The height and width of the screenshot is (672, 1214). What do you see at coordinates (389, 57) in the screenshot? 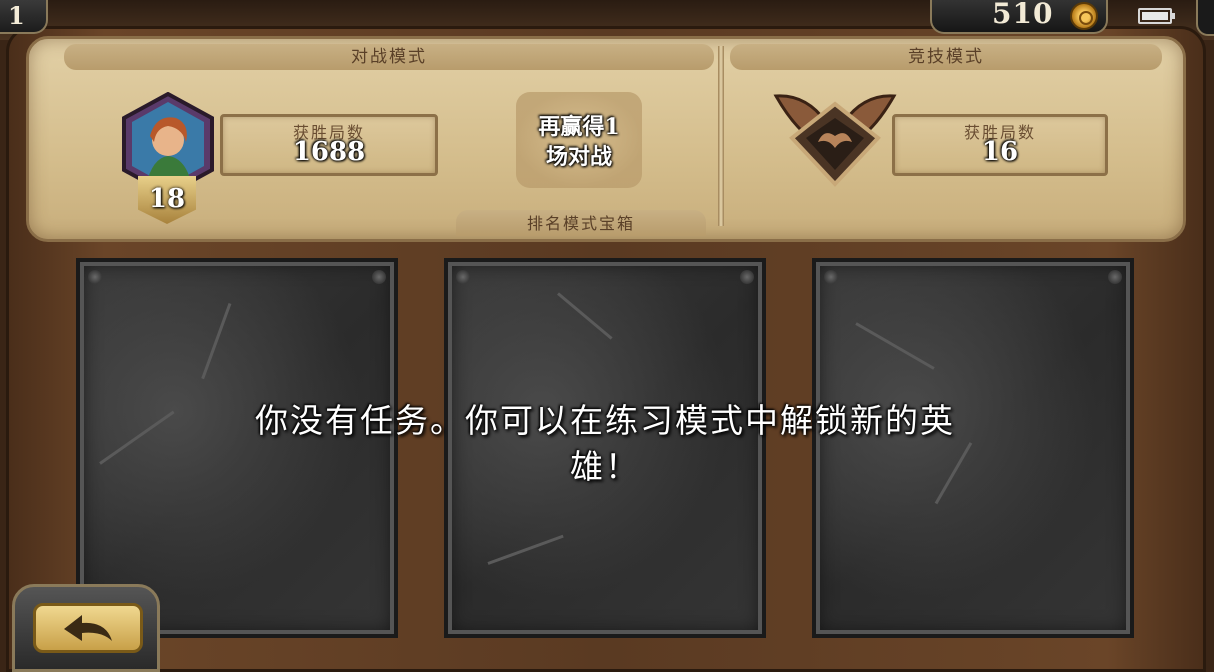
I see `play-mode-title: 对战模式` at bounding box center [389, 57].